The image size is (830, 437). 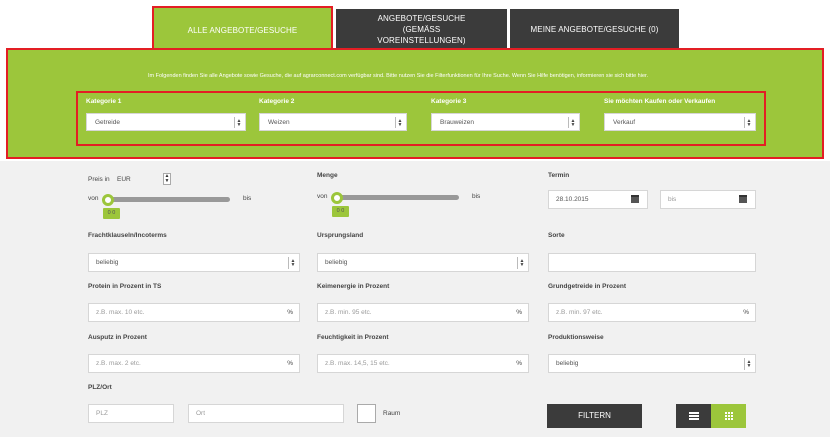 I want to click on screenings-input: z.B. max. 2 etc.%, so click(x=194, y=363).